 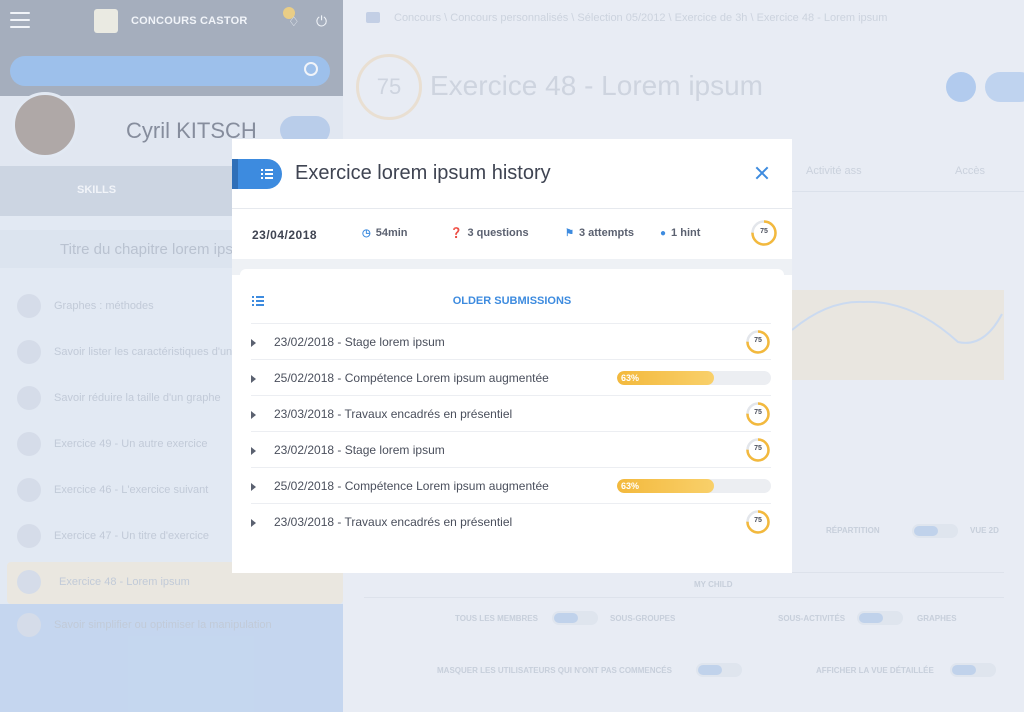 I want to click on questions-stat: ❓ 3 questions, so click(x=489, y=233).